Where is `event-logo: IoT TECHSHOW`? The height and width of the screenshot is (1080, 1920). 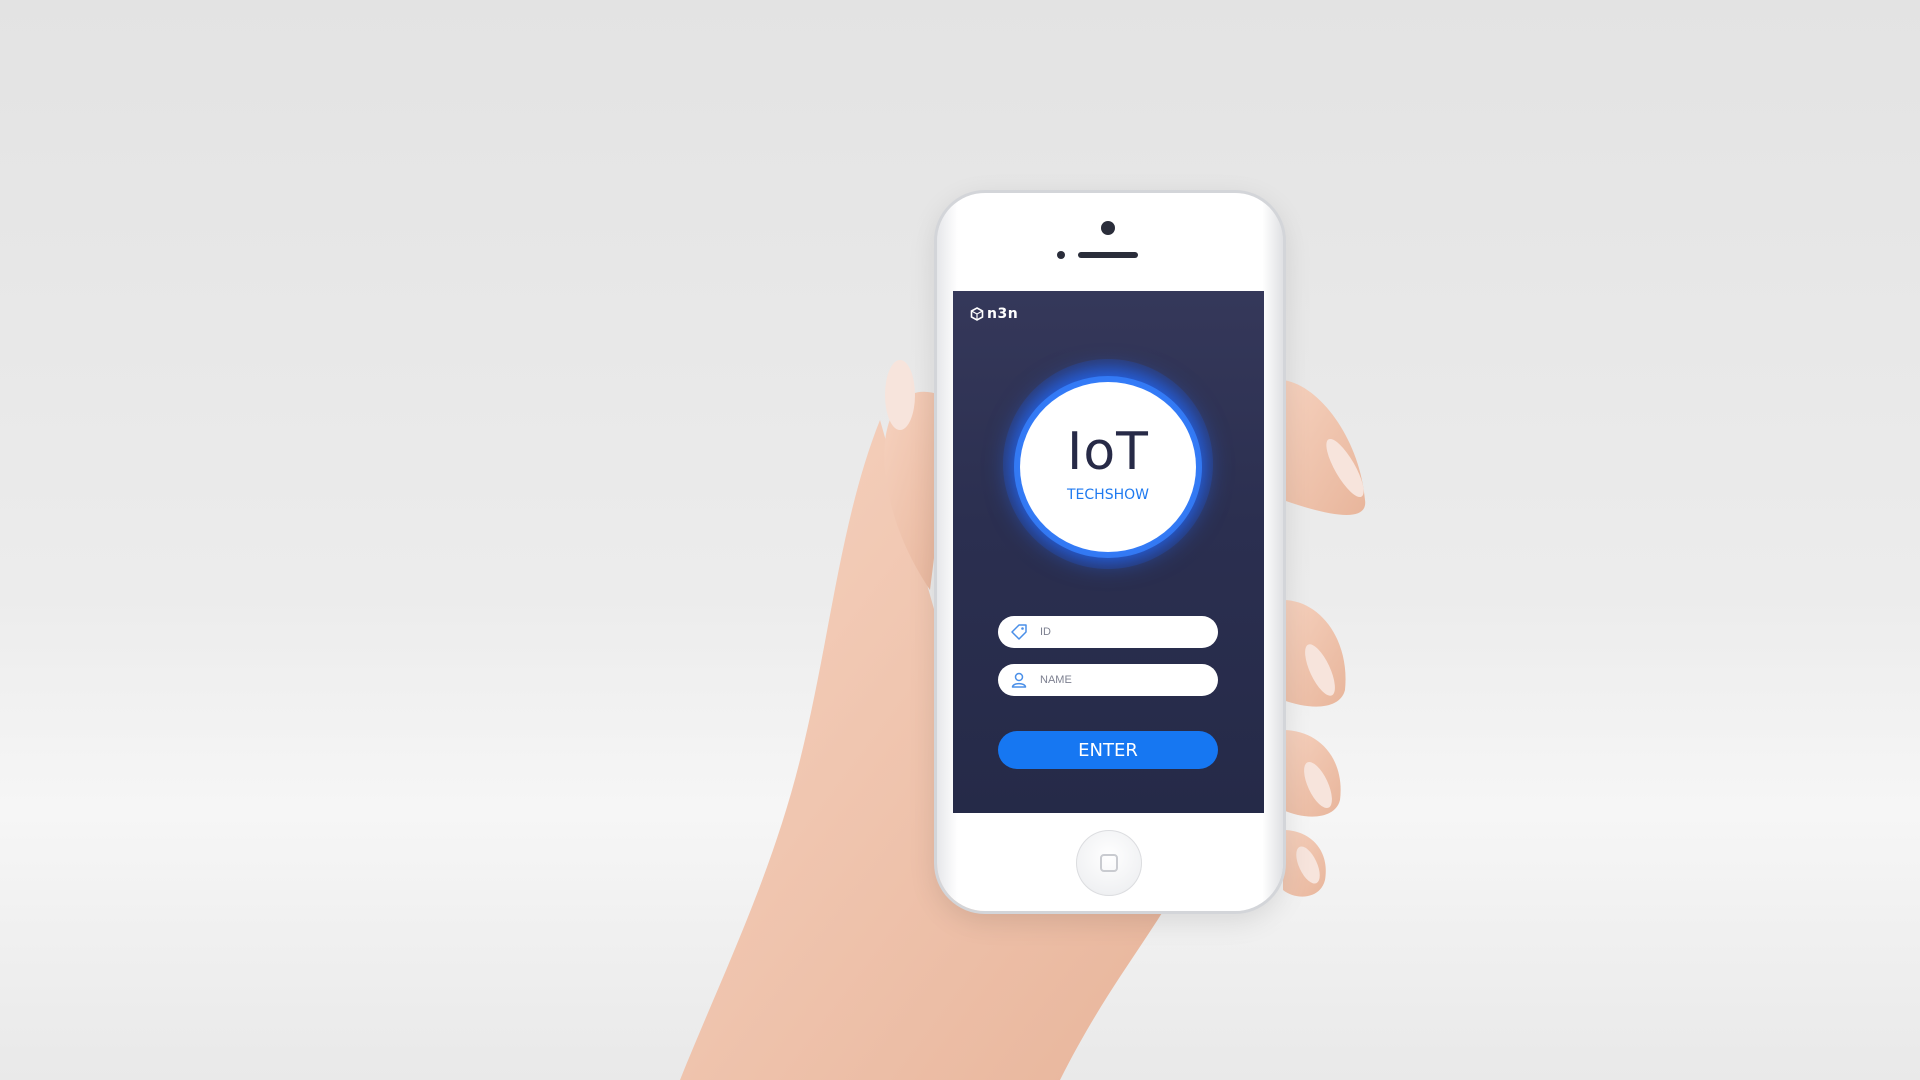
event-logo: IoT TECHSHOW is located at coordinates (1108, 467).